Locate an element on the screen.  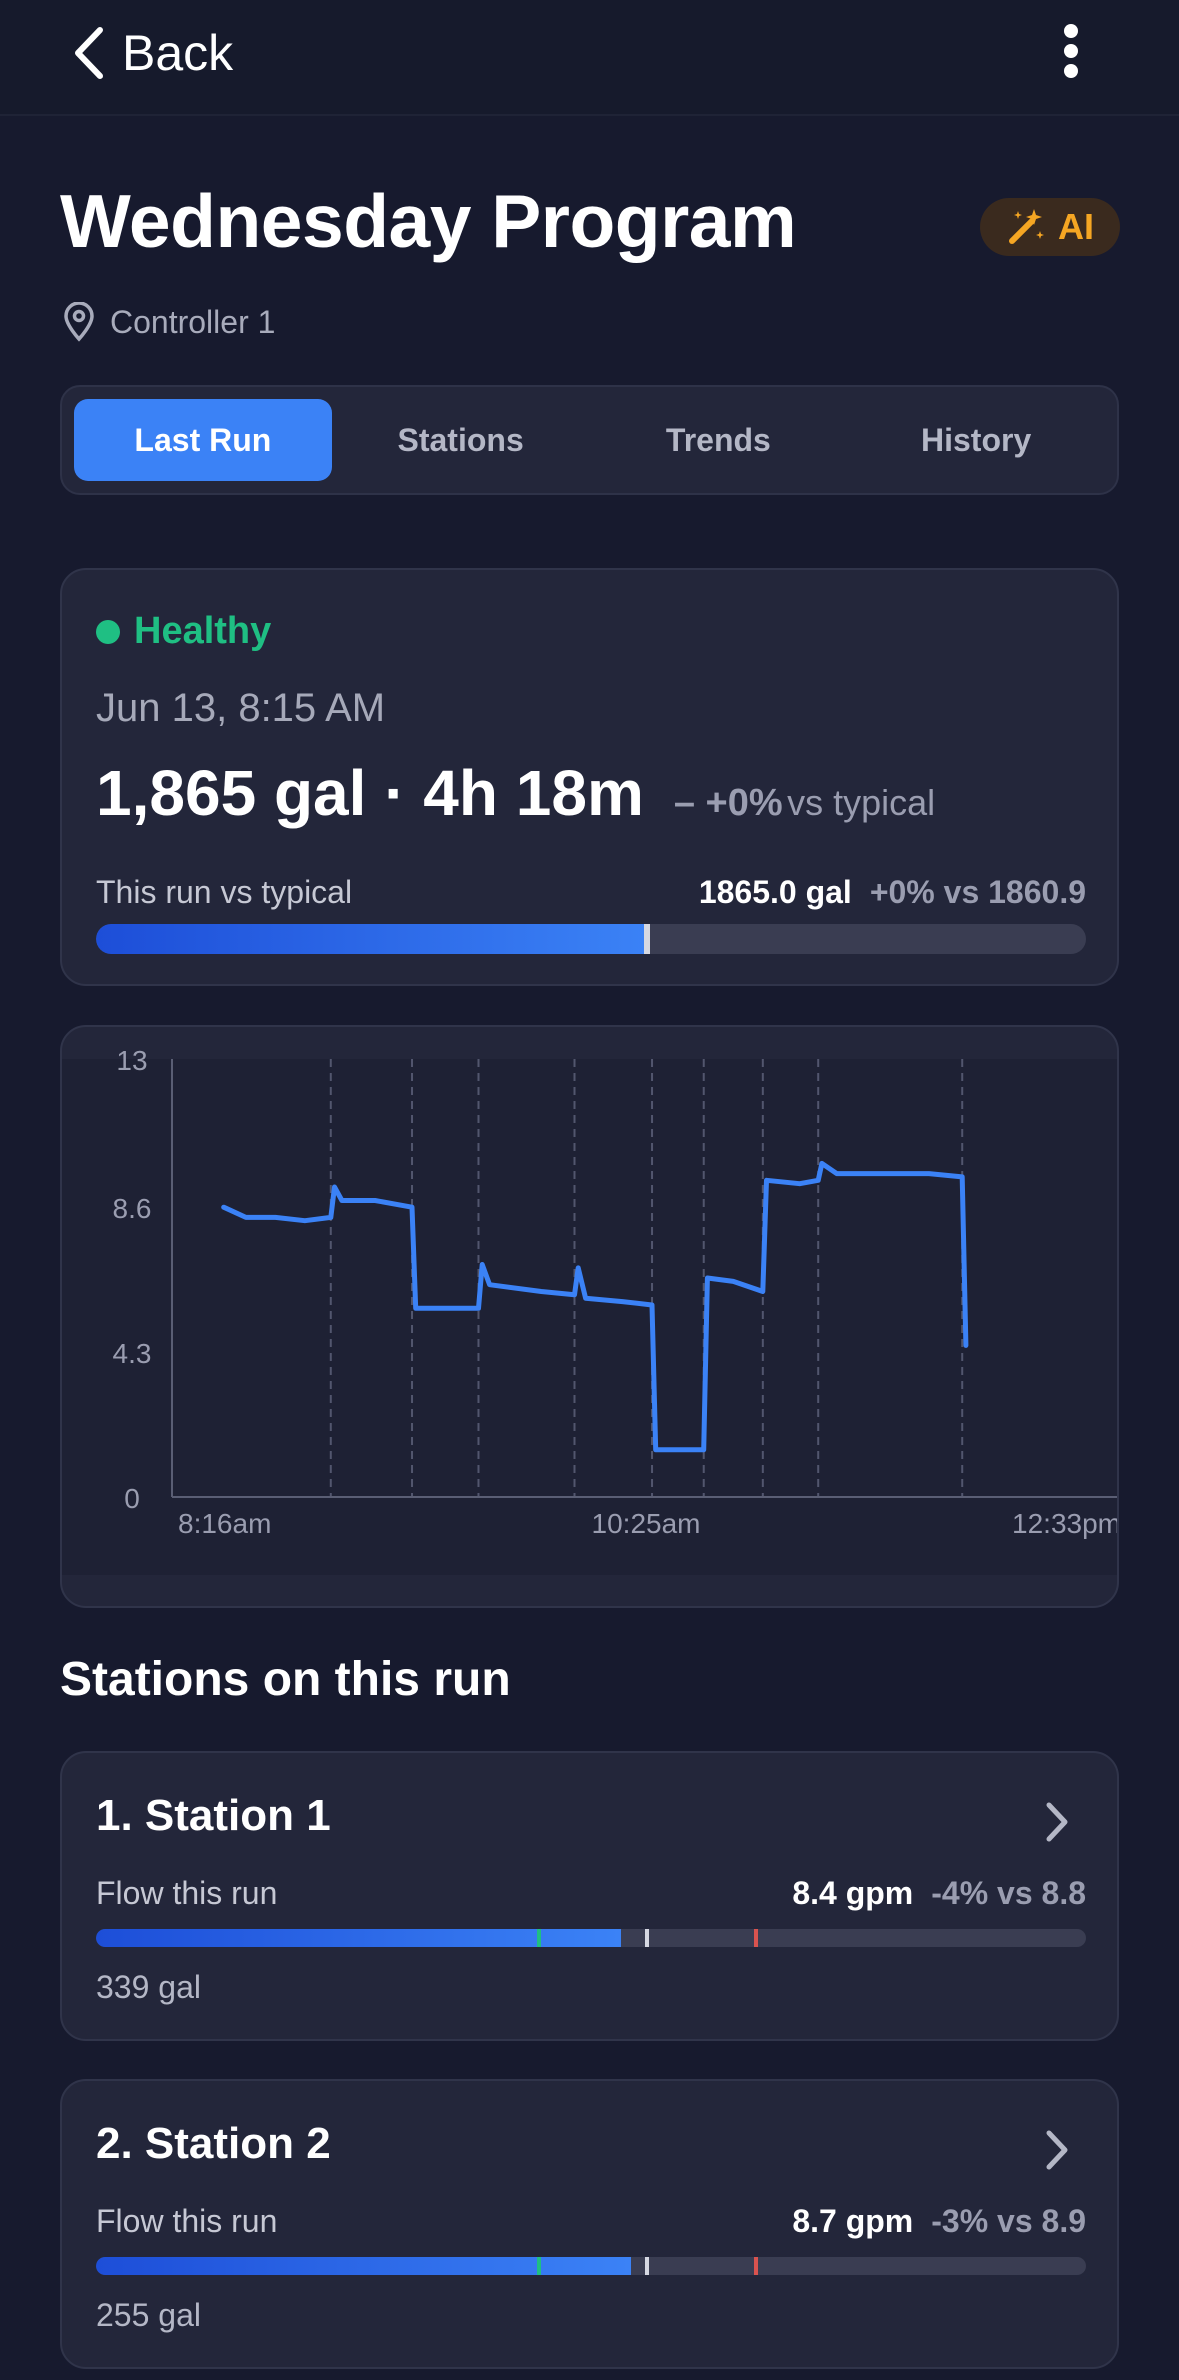
station-gallons: 255 gal is located at coordinates (148, 2315).